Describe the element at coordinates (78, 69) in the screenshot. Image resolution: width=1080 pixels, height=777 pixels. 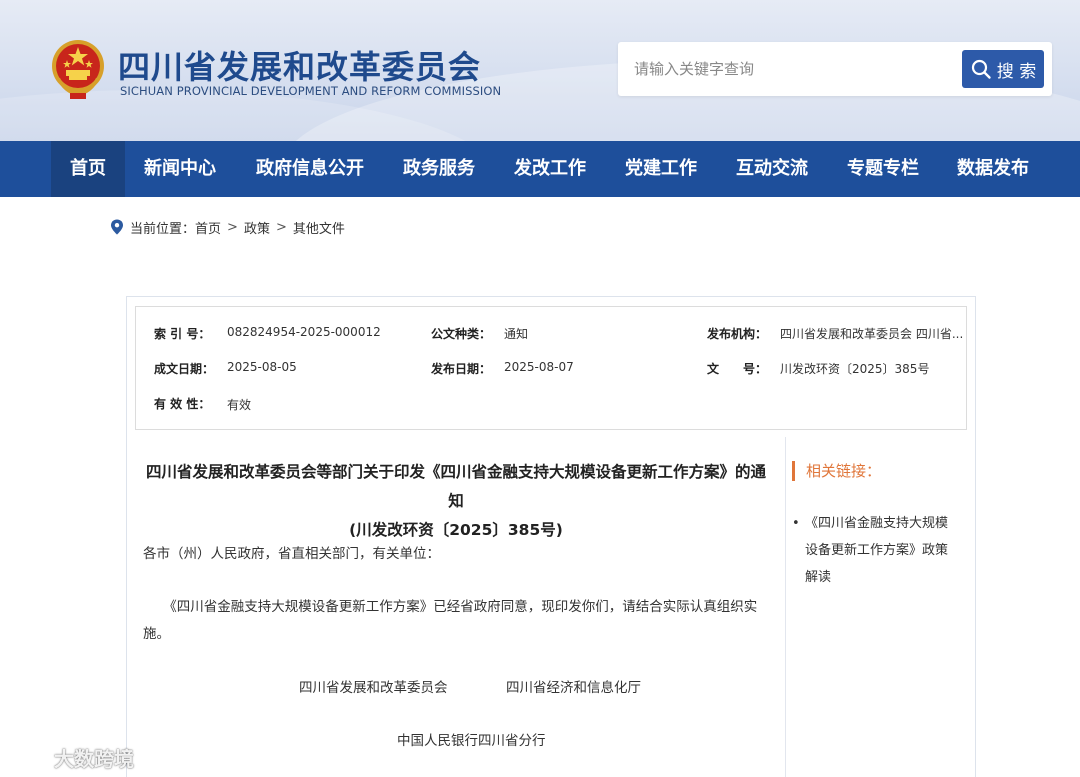
I see `national-emblem-icon` at that location.